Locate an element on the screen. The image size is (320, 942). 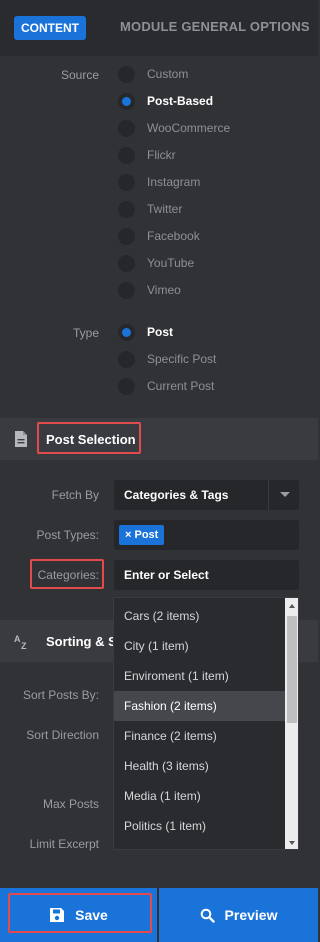
source-option-post-based: Post-Based is located at coordinates (165, 101).